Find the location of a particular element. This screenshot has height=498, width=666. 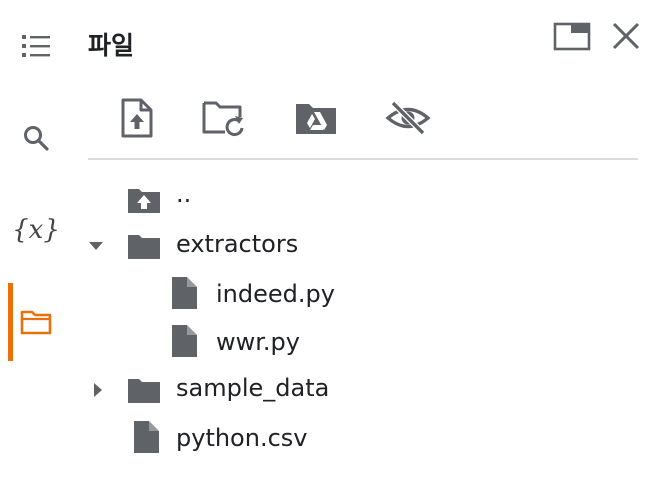

parent-folder-icon is located at coordinates (144, 201).